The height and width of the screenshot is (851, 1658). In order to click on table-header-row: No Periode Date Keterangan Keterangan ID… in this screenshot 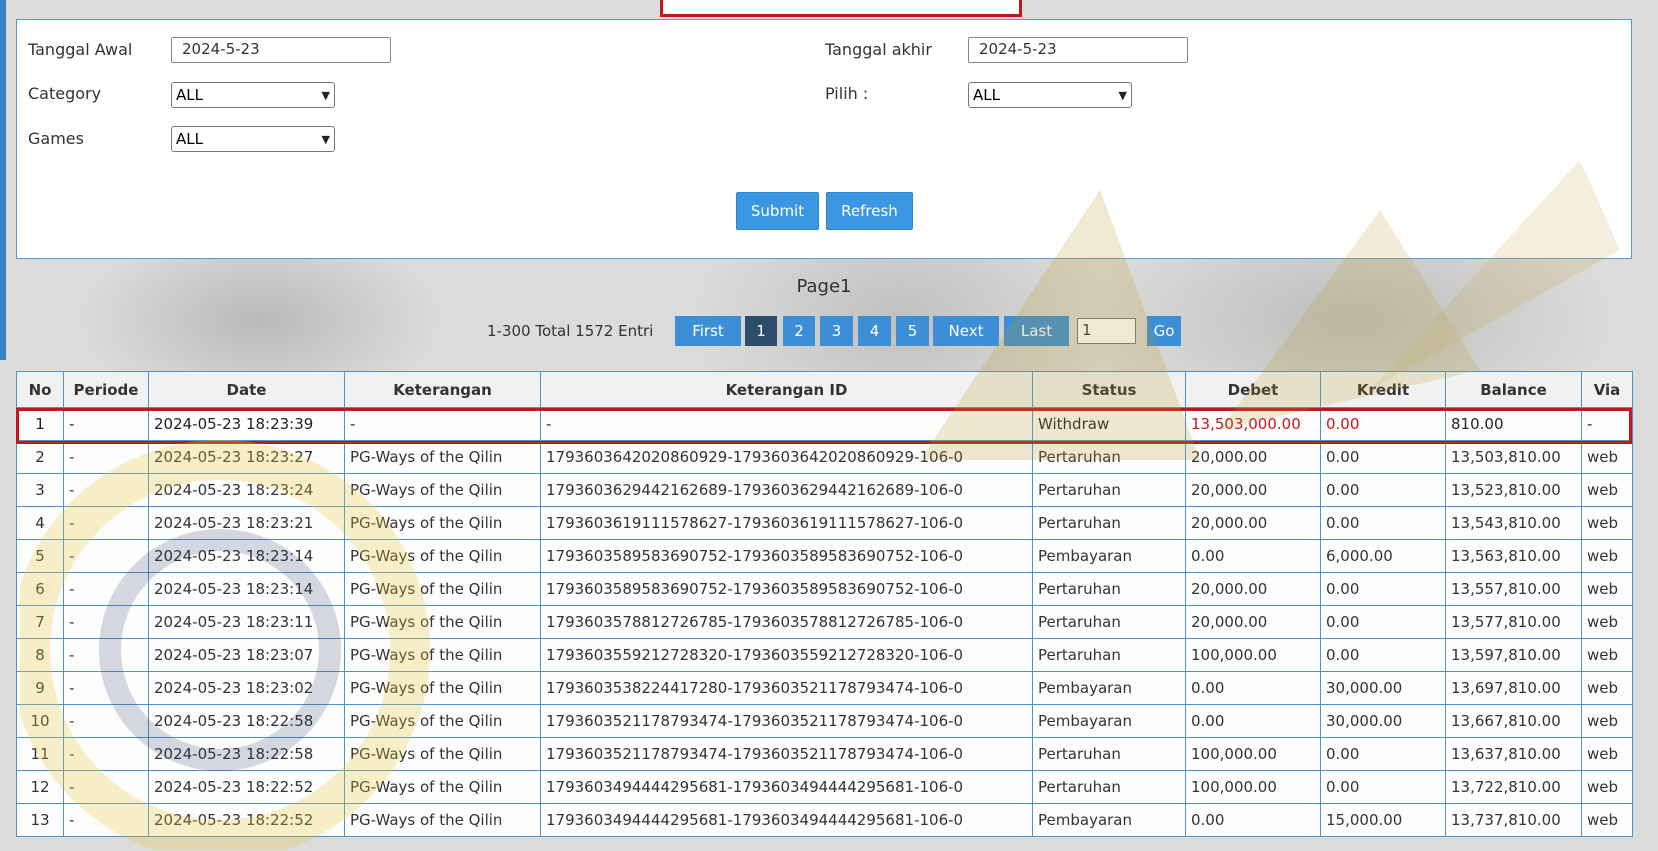, I will do `click(824, 389)`.